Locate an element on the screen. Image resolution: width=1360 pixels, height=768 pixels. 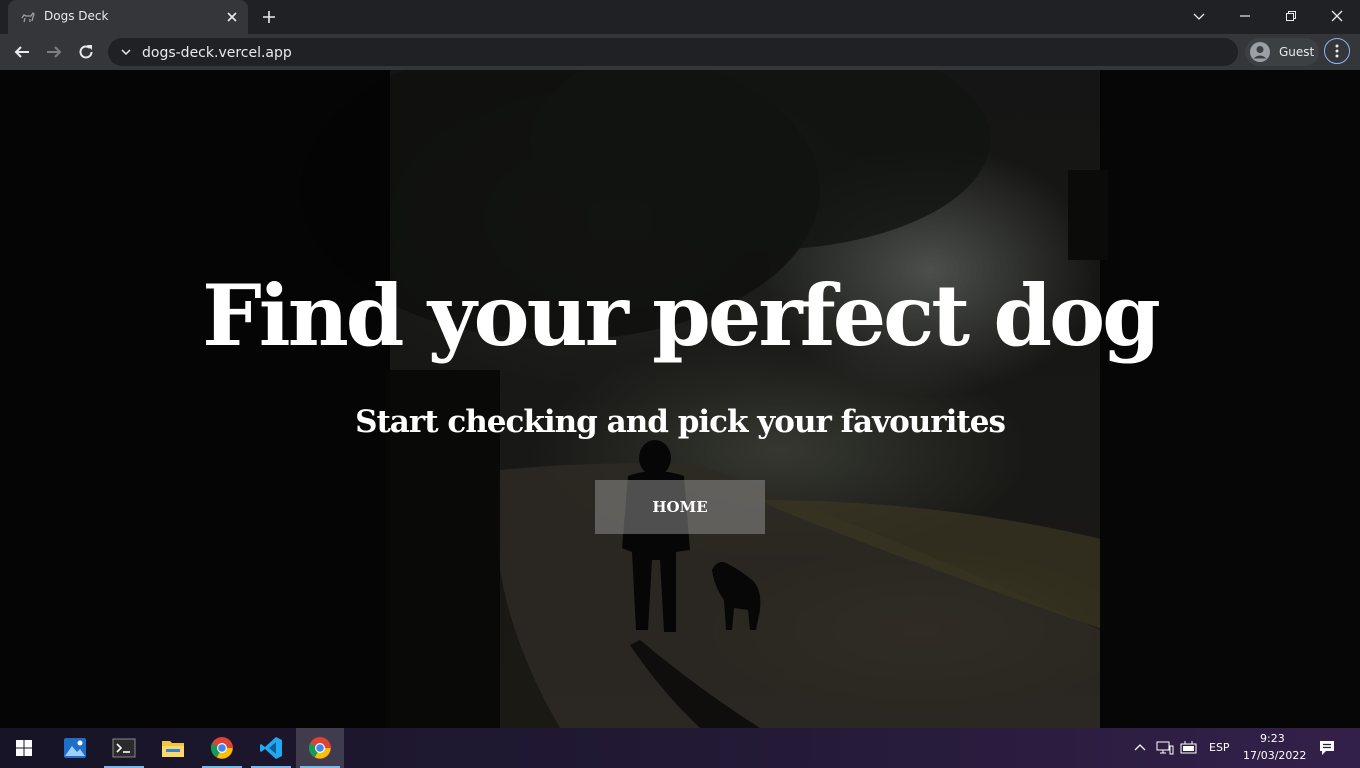
terminal-icon is located at coordinates (124, 748).